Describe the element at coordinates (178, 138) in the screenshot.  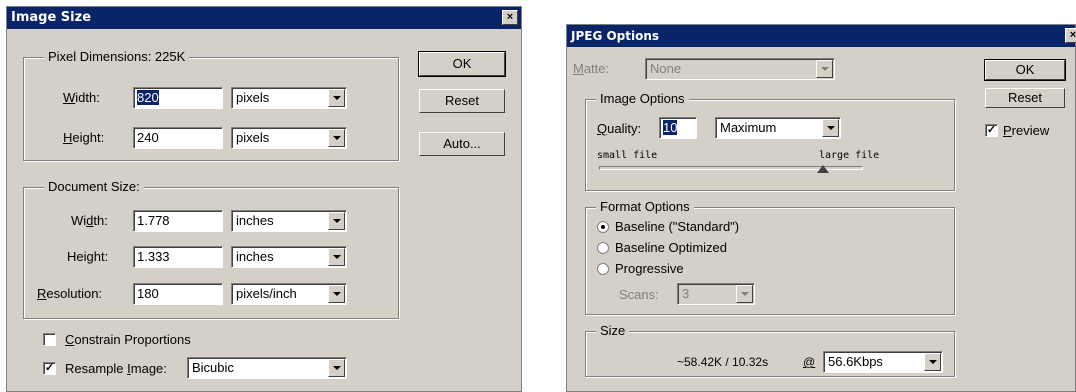
I see `pixel-height-input: 240` at that location.